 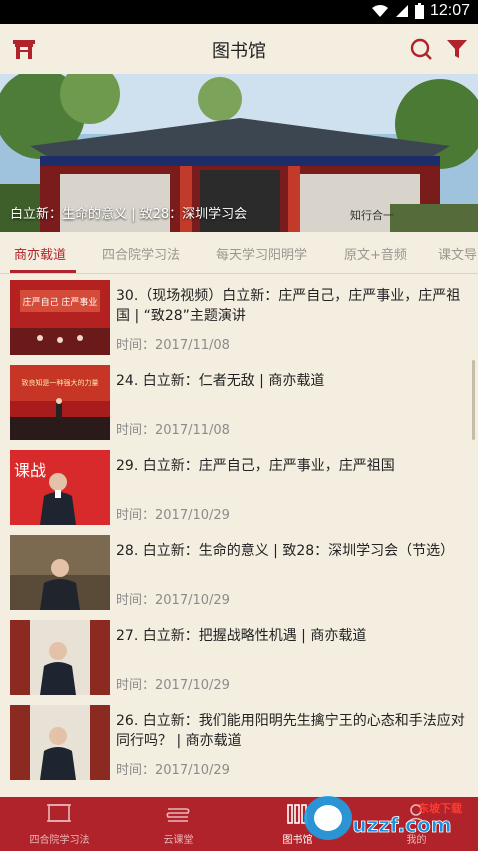 What do you see at coordinates (241, 636) in the screenshot?
I see `item-title: 27. 白立新：把握战略性机遇 | 商亦载道` at bounding box center [241, 636].